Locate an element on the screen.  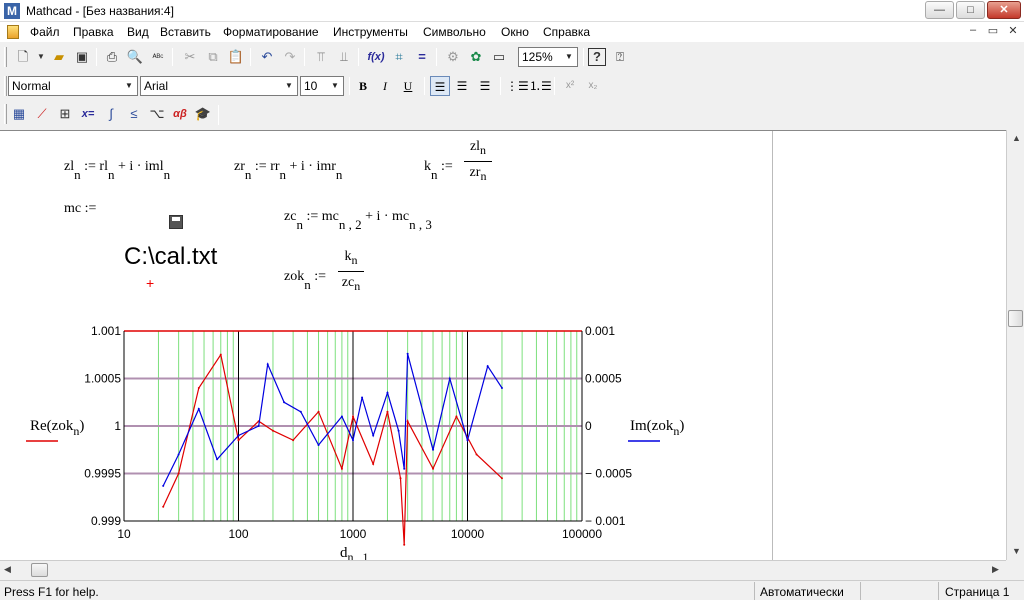
evaluation-icon: x= is located at coordinates (88, 114).